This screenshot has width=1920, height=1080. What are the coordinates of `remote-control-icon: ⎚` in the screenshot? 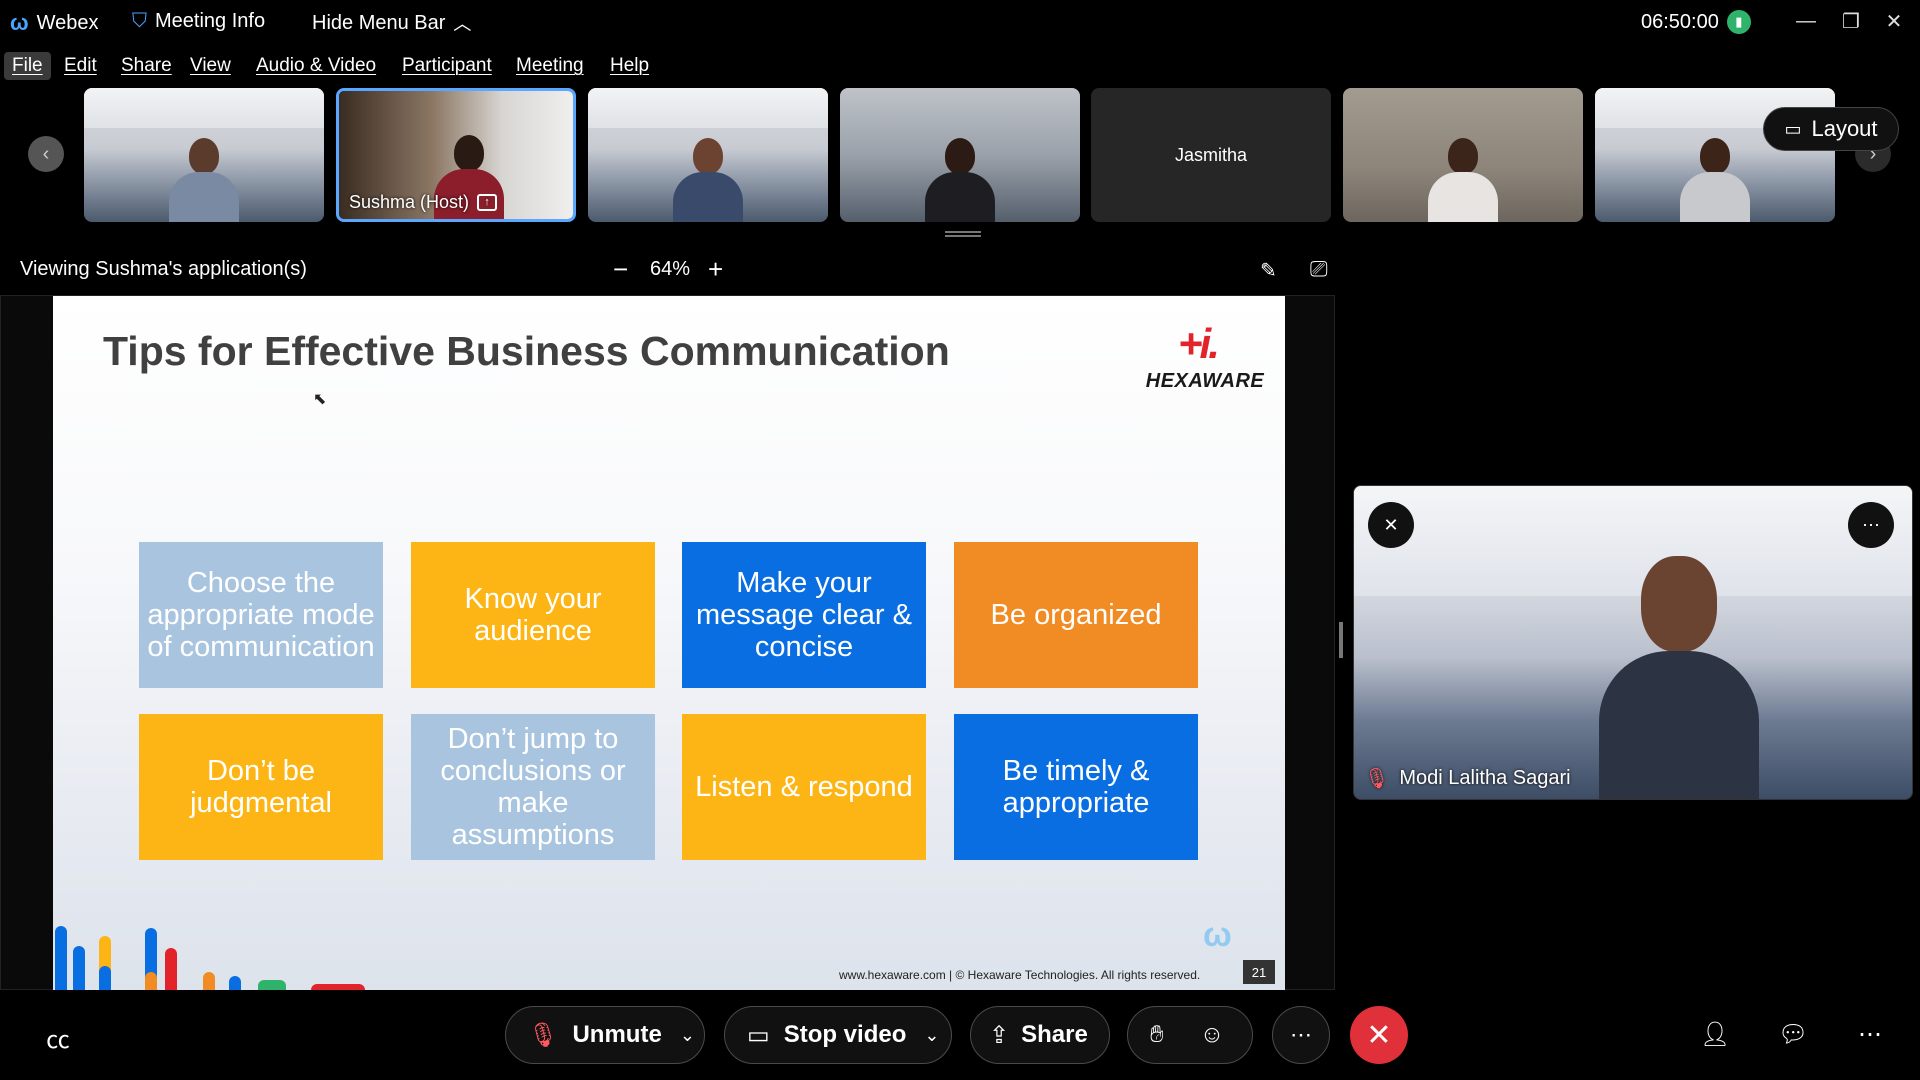 It's located at (1319, 269).